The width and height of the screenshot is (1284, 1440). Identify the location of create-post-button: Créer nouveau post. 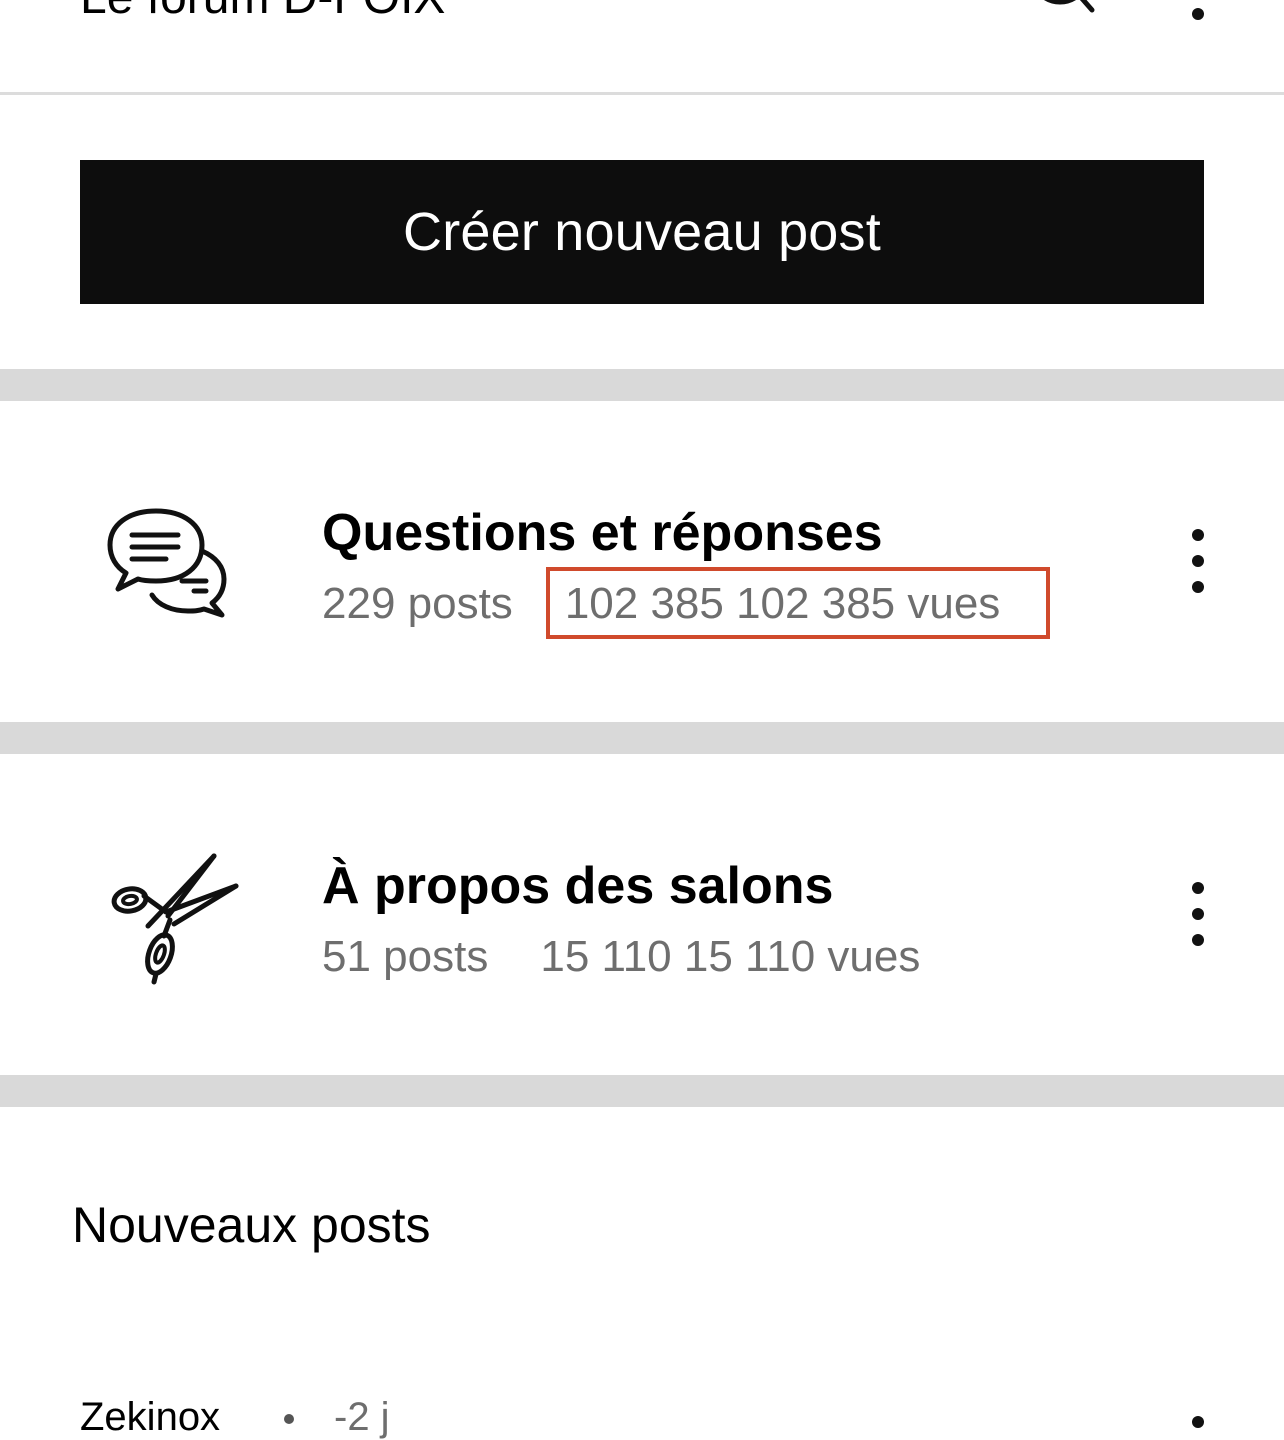
(642, 232).